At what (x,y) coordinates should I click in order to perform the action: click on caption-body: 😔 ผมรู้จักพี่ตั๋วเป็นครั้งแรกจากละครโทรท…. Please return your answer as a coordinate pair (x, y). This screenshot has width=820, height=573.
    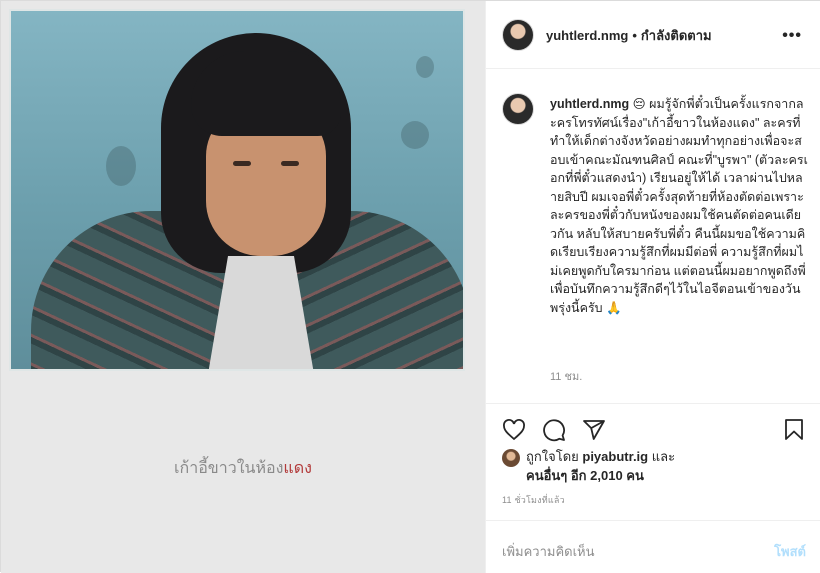
    Looking at the image, I should click on (679, 206).